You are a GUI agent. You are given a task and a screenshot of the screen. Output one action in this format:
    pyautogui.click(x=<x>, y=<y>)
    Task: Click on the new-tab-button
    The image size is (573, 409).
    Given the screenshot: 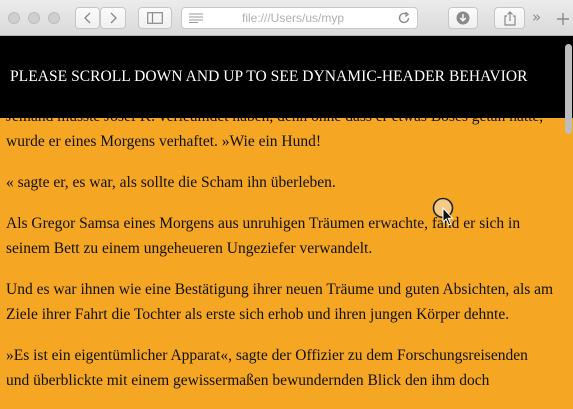 What is the action you would take?
    pyautogui.click(x=562, y=19)
    